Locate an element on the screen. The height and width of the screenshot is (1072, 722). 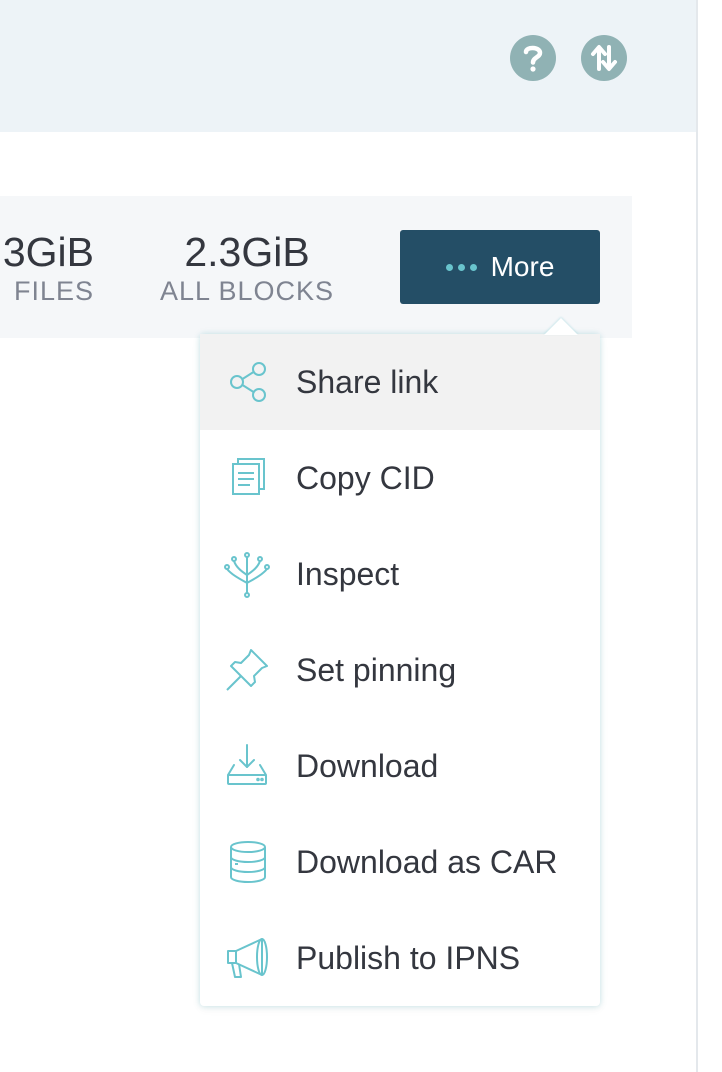
menu-item-label: Download as CAR is located at coordinates (427, 861).